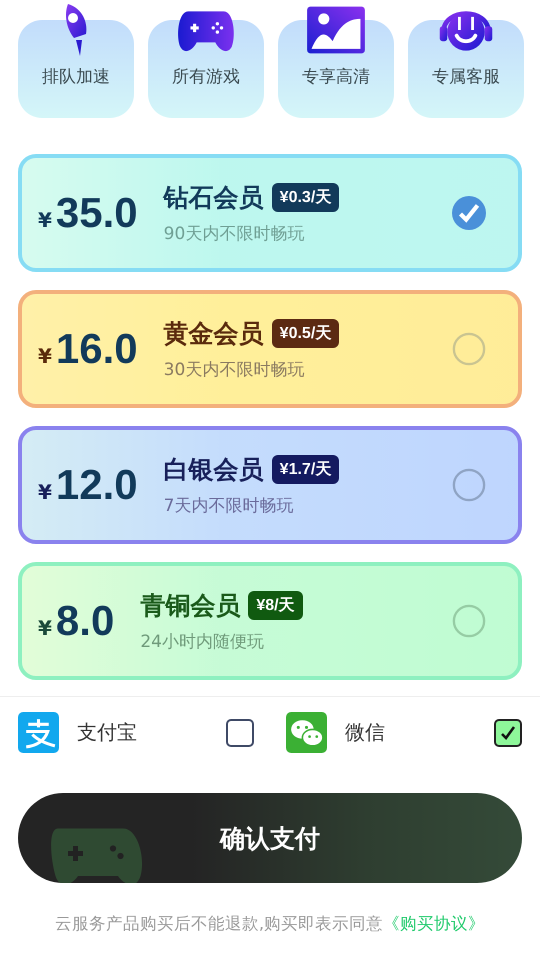 The height and width of the screenshot is (960, 540). Describe the element at coordinates (466, 77) in the screenshot. I see `feature-label: 专属客服` at that location.